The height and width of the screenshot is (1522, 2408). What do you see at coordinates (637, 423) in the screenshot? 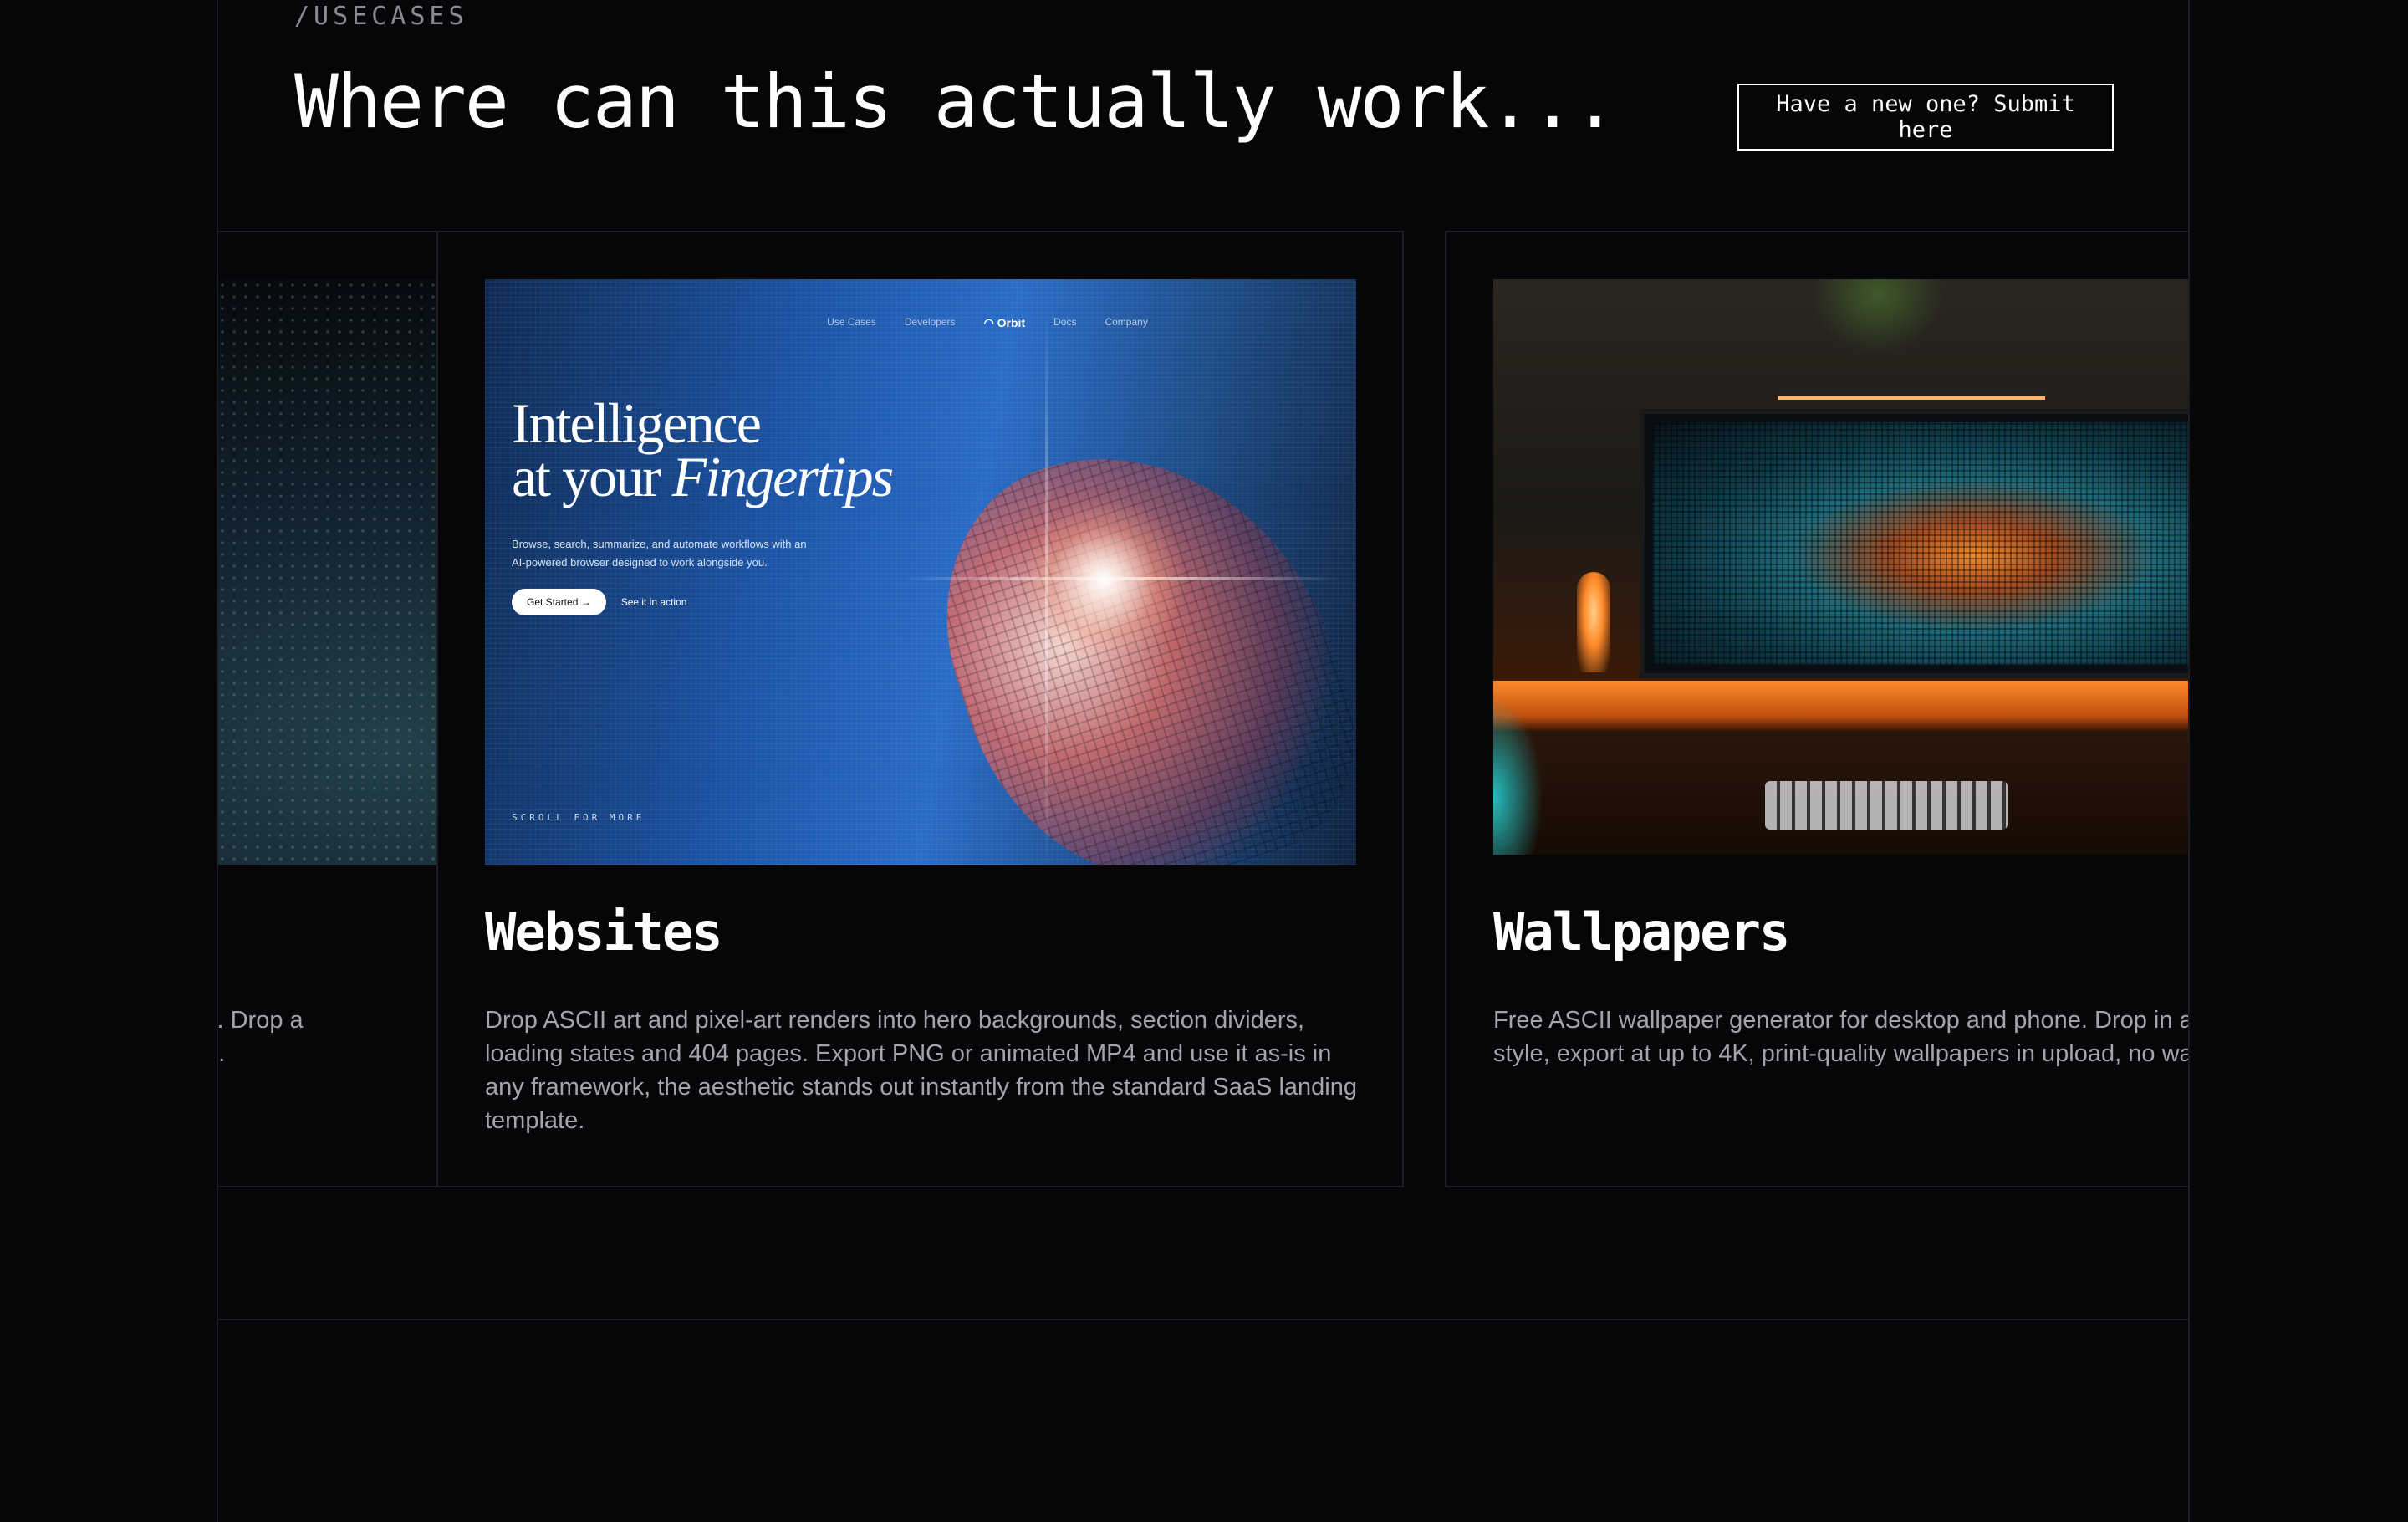
I see `preview-hero-line1: Intelligence` at bounding box center [637, 423].